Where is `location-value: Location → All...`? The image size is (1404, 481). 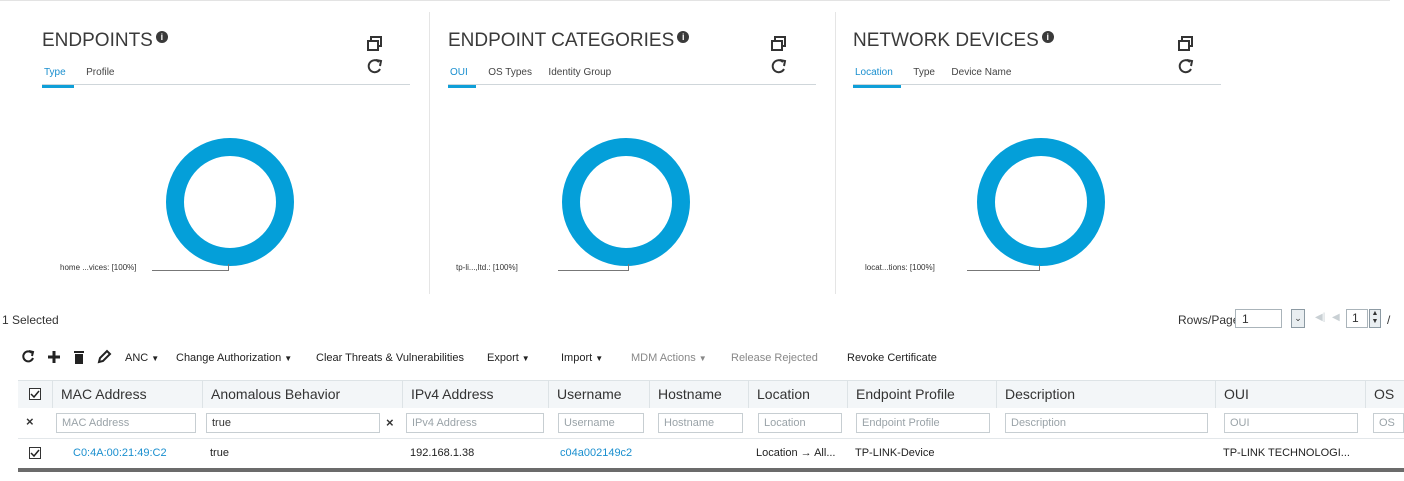 location-value: Location → All... is located at coordinates (796, 453).